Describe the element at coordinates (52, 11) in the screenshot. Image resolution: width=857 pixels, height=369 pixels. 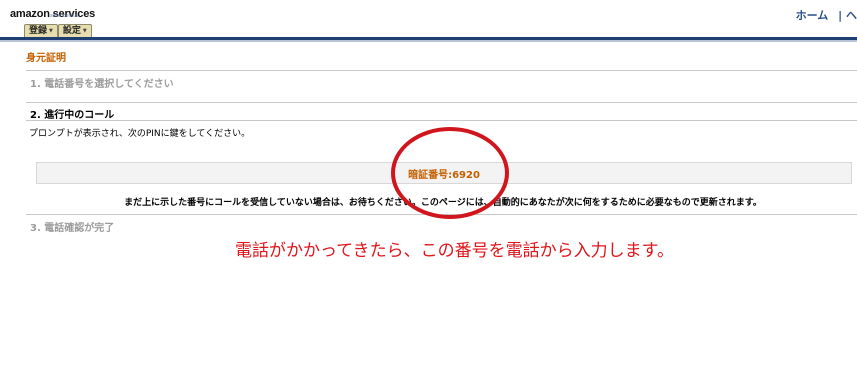
I see `amazon-services-logo: amazon services seller central` at that location.